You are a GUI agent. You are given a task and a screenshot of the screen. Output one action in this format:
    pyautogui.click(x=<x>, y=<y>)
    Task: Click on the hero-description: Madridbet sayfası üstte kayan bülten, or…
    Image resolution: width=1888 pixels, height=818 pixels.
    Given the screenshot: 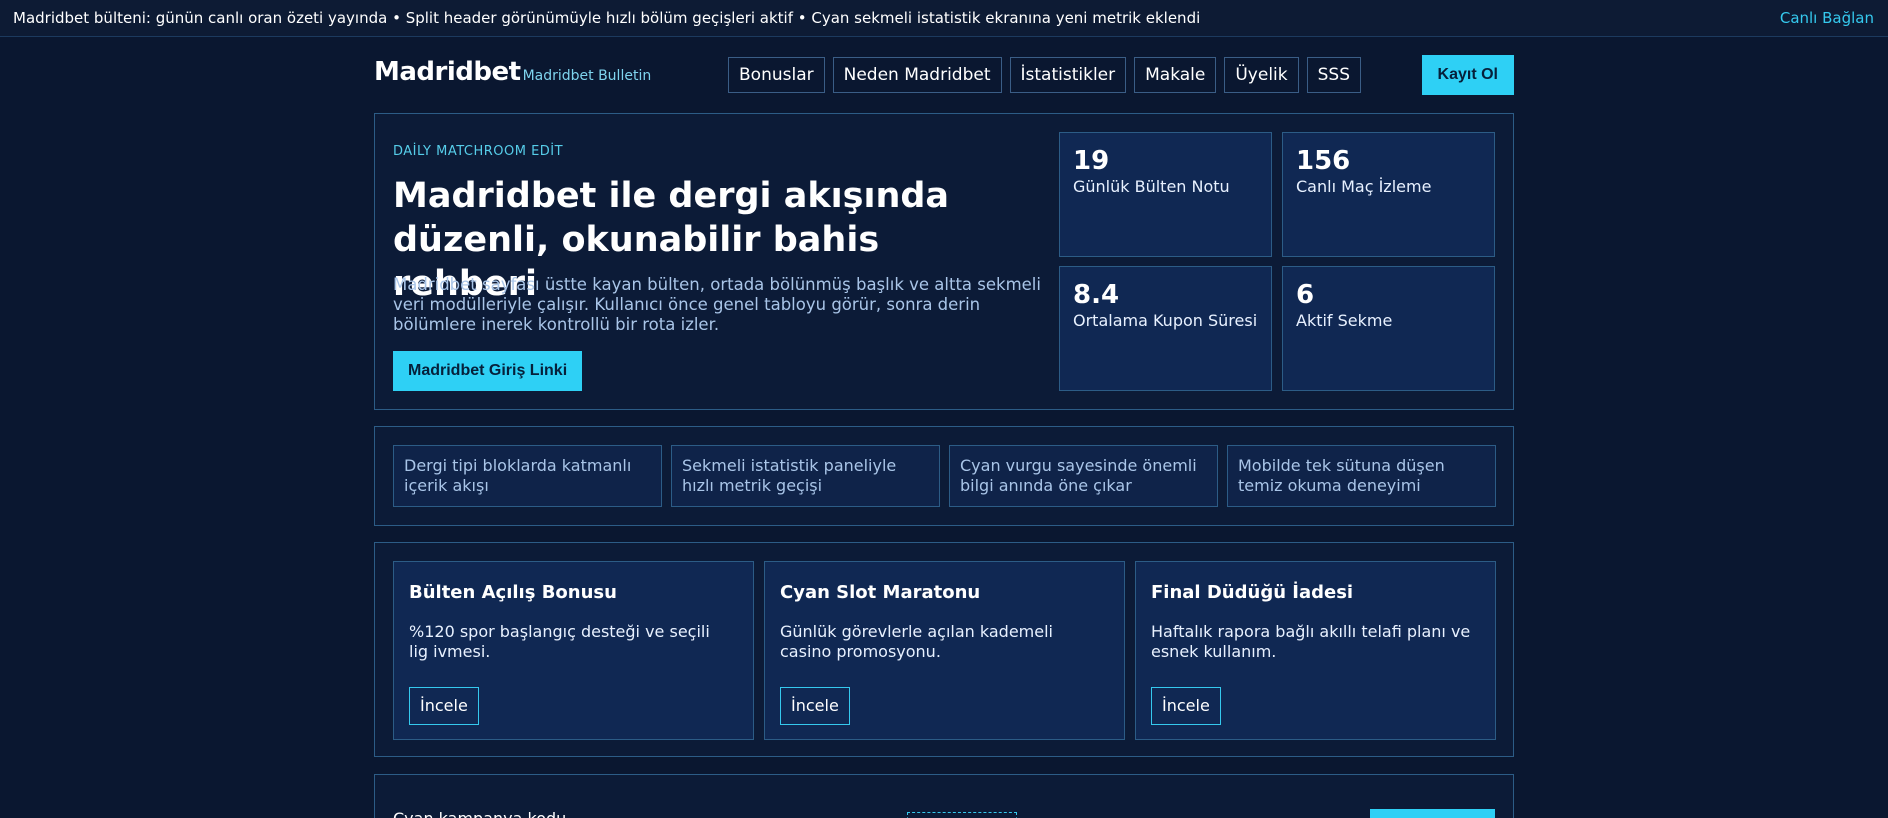 What is the action you would take?
    pyautogui.click(x=717, y=304)
    